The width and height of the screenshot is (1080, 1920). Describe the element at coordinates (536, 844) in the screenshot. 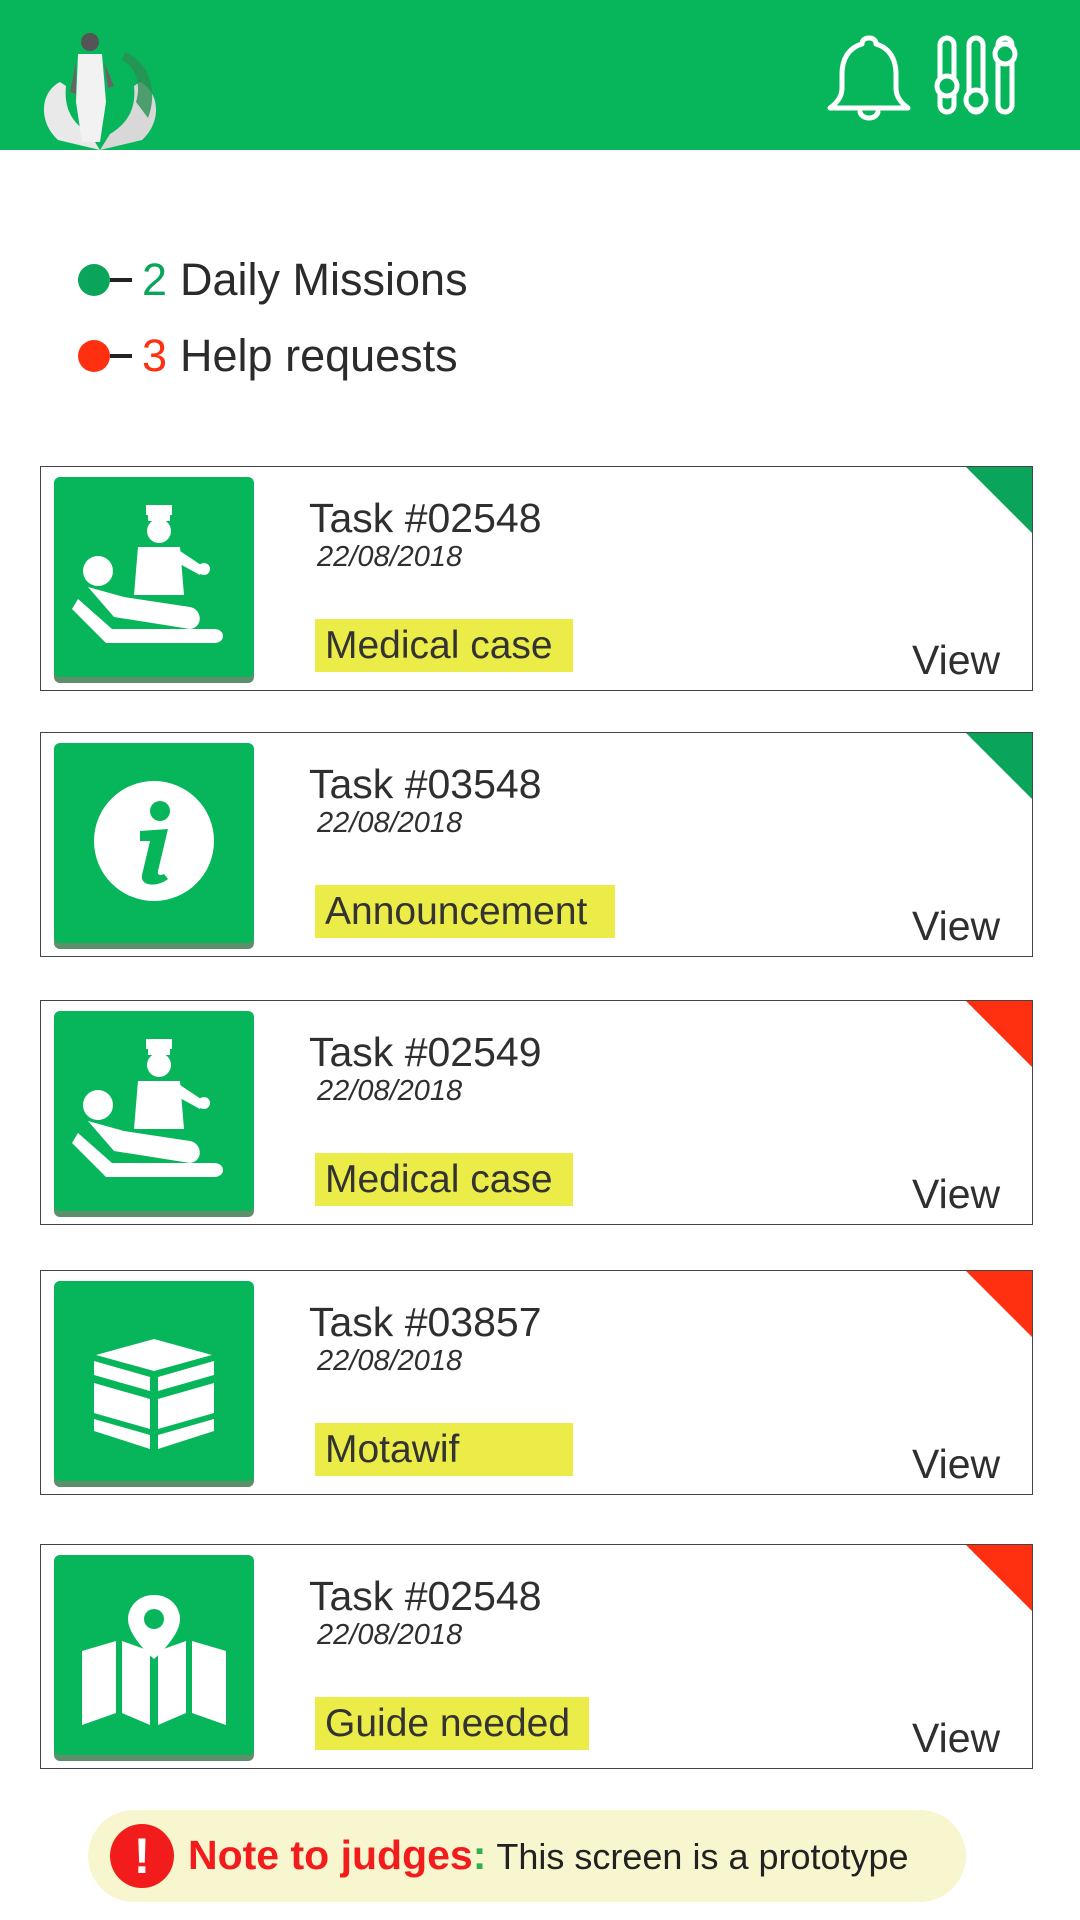

I see `task-card: Task #03548 22/08/2018 Announcement View` at that location.